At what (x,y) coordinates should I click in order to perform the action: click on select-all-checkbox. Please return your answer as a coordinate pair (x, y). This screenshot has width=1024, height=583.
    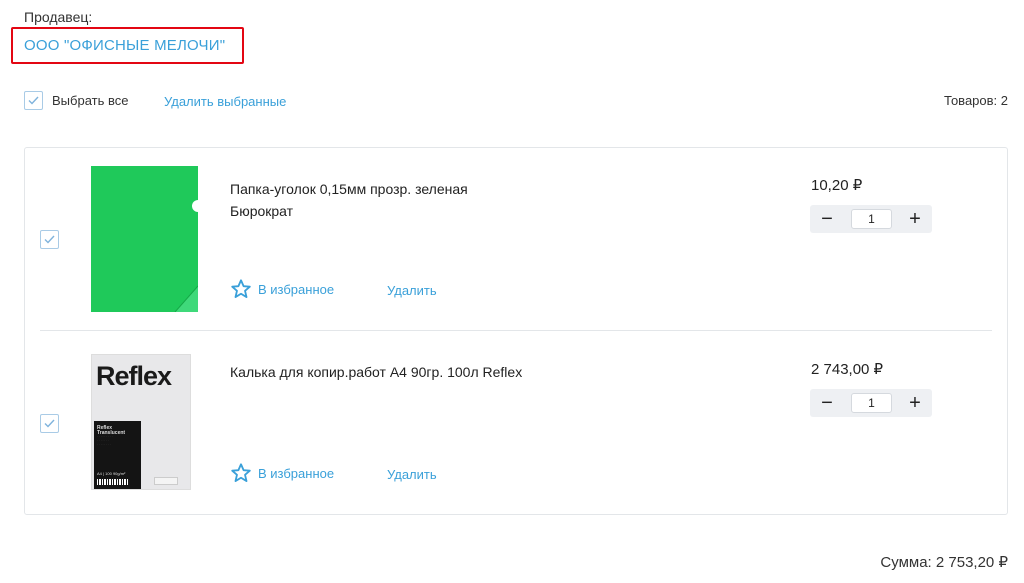
    Looking at the image, I should click on (33, 100).